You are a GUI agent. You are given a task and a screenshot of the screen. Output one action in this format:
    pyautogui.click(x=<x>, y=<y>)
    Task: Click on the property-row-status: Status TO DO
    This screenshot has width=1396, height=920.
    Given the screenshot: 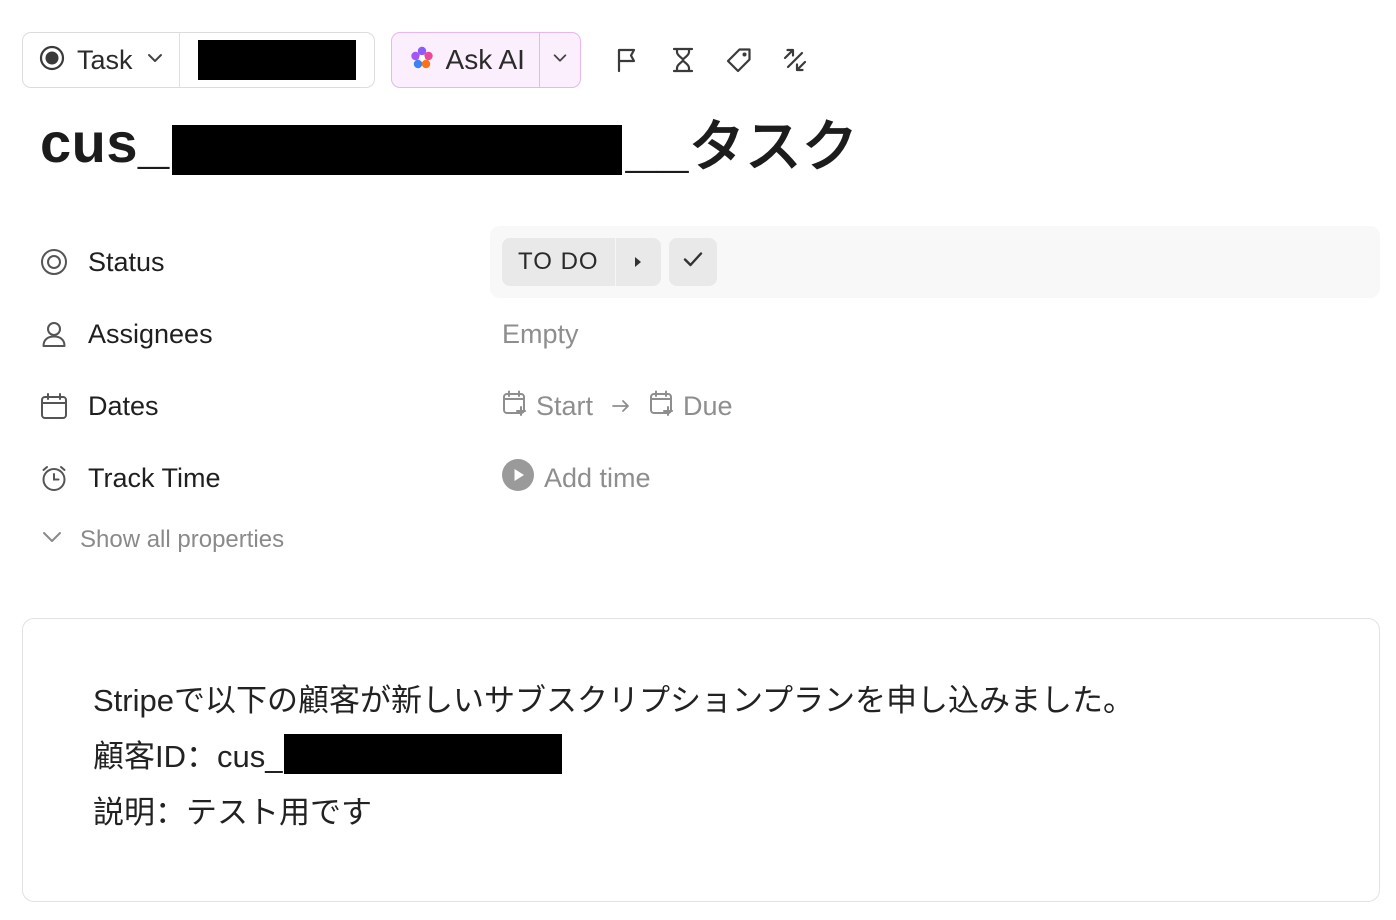 What is the action you would take?
    pyautogui.click(x=710, y=262)
    